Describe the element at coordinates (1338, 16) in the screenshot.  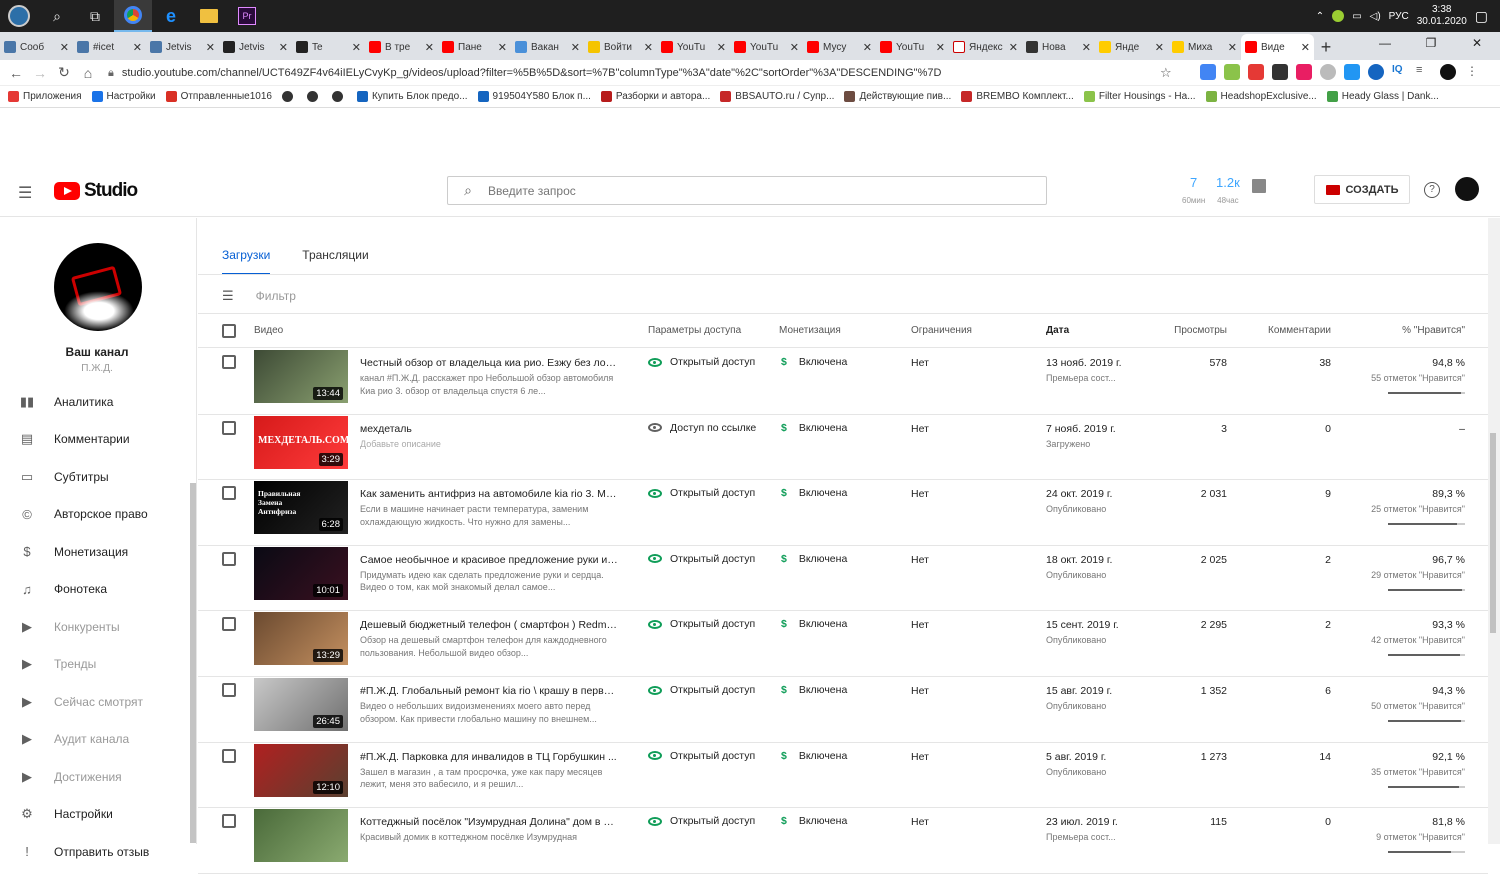
I see `tray-app-icon` at that location.